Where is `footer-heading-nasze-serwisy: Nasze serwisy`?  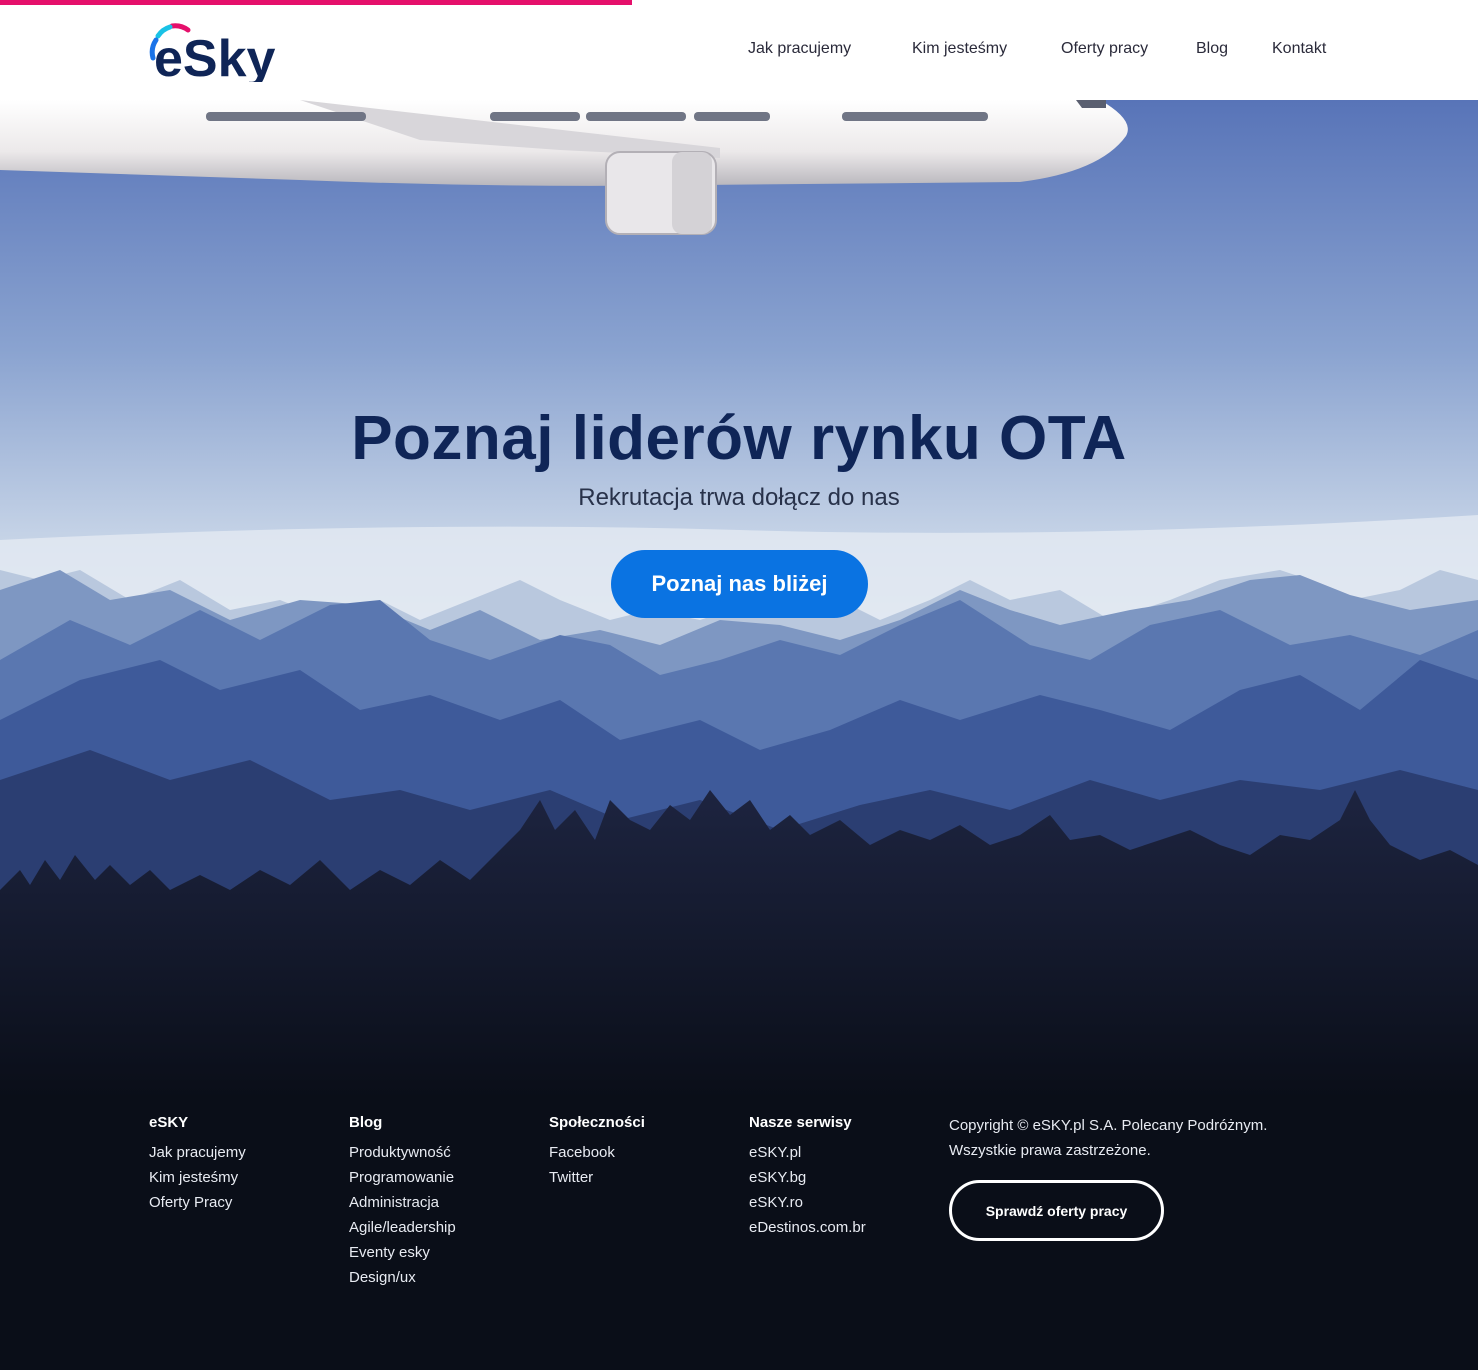 footer-heading-nasze-serwisy: Nasze serwisy is located at coordinates (800, 1122).